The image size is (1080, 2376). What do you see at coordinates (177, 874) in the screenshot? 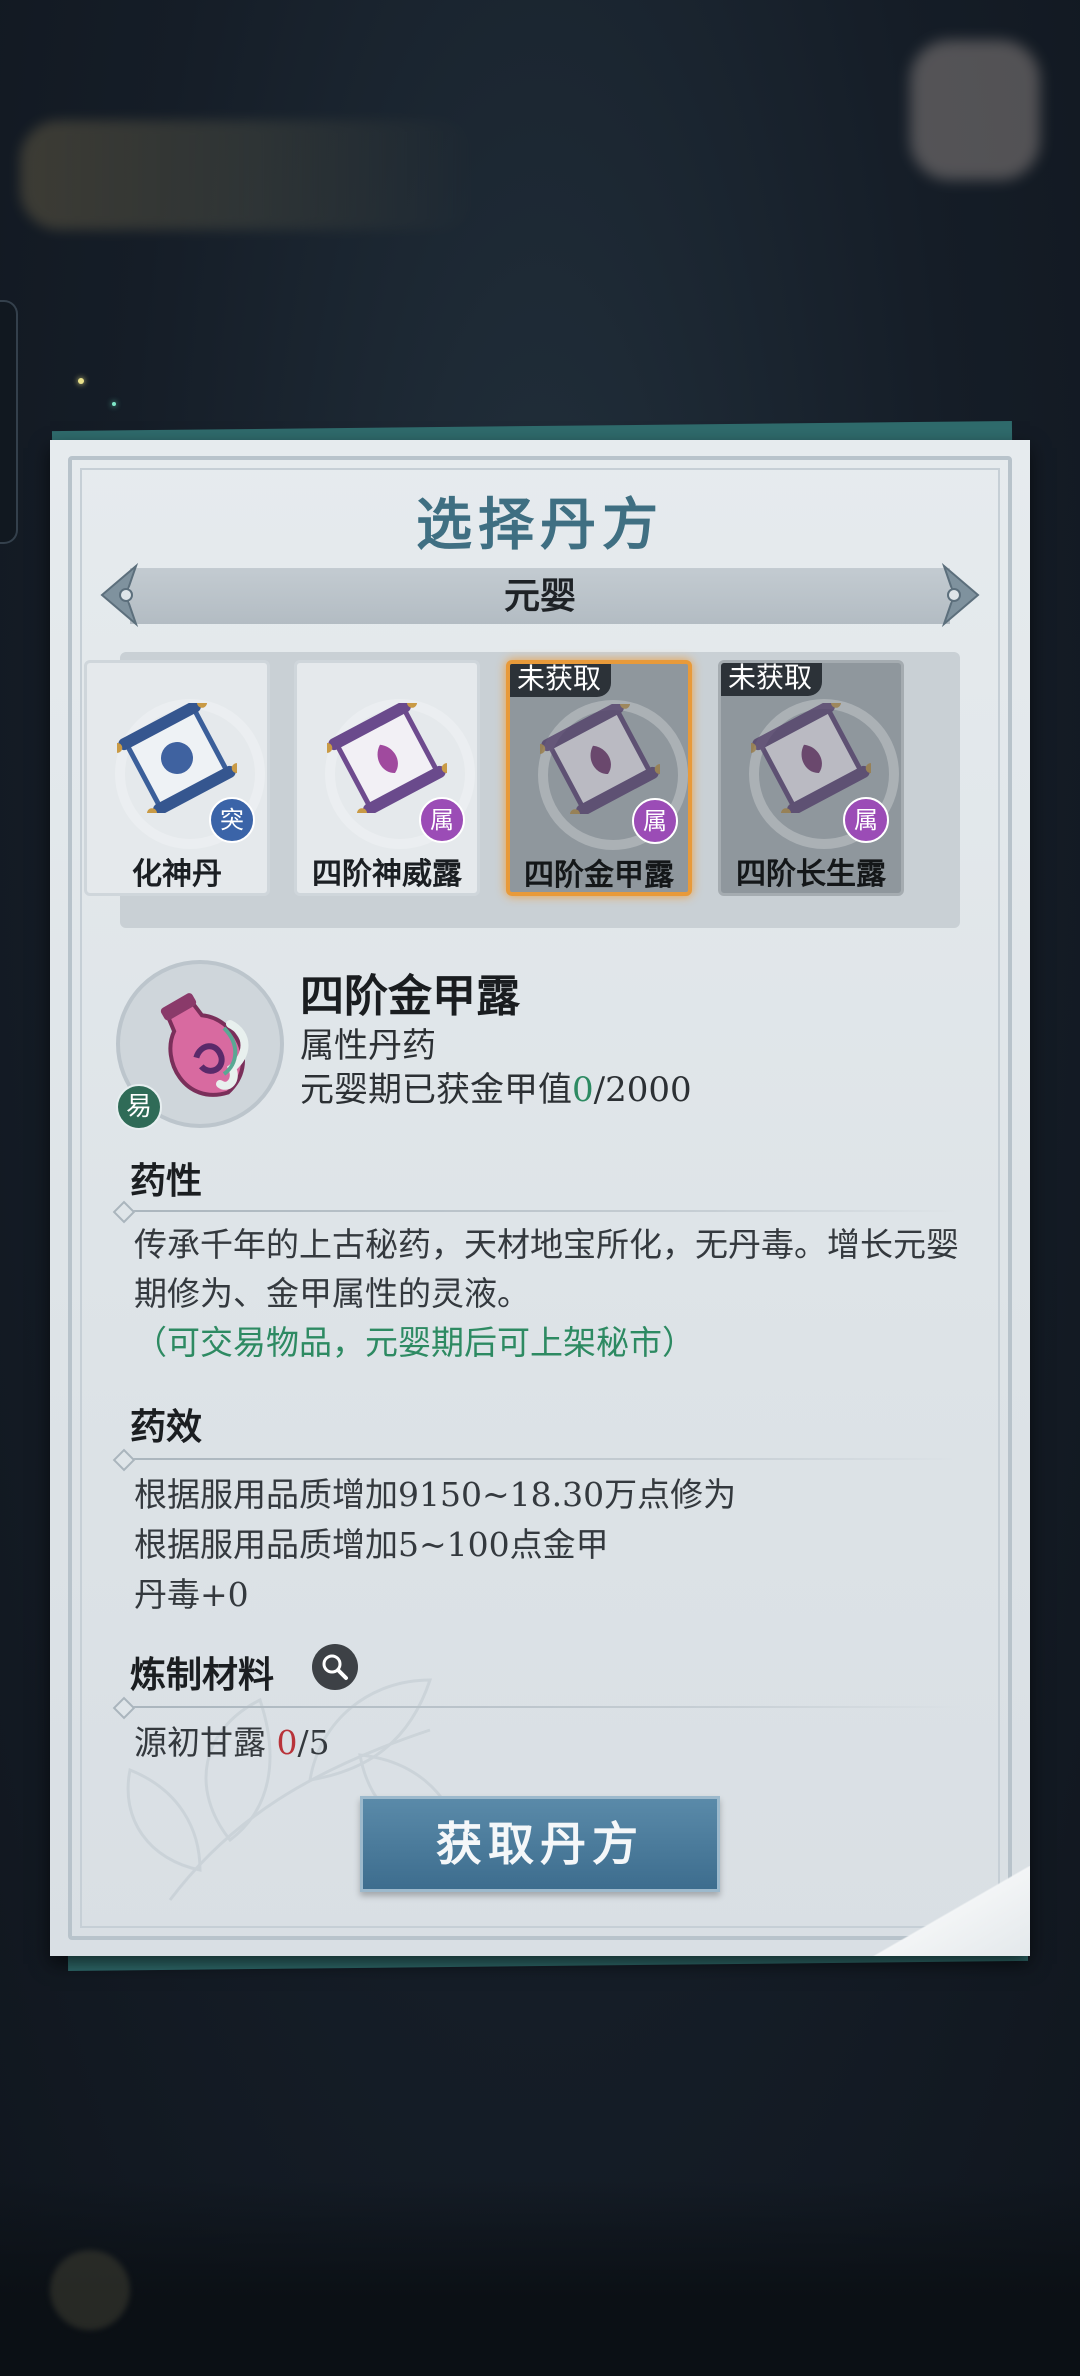
I see `recipe-name: 化神丹` at bounding box center [177, 874].